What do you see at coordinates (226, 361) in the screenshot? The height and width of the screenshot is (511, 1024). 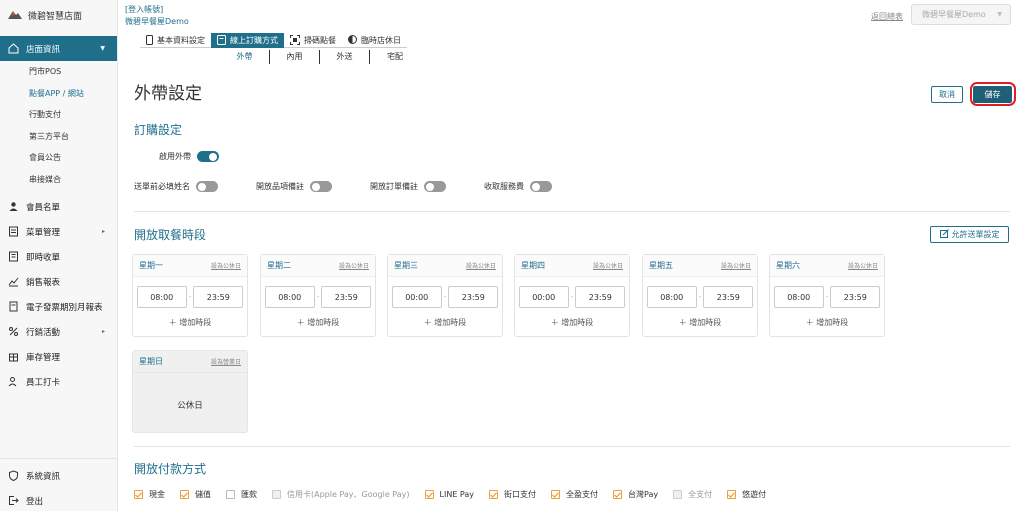 I see `set-business-day-link: 設為營業日` at bounding box center [226, 361].